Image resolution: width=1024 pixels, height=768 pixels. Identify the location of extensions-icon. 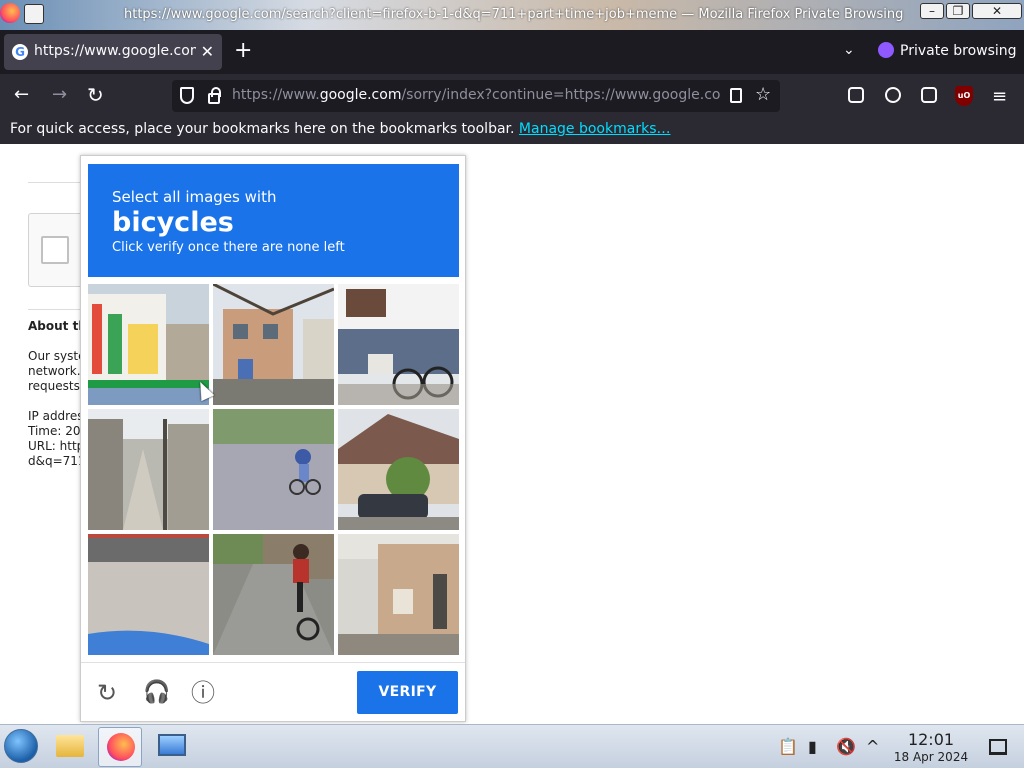
(929, 95).